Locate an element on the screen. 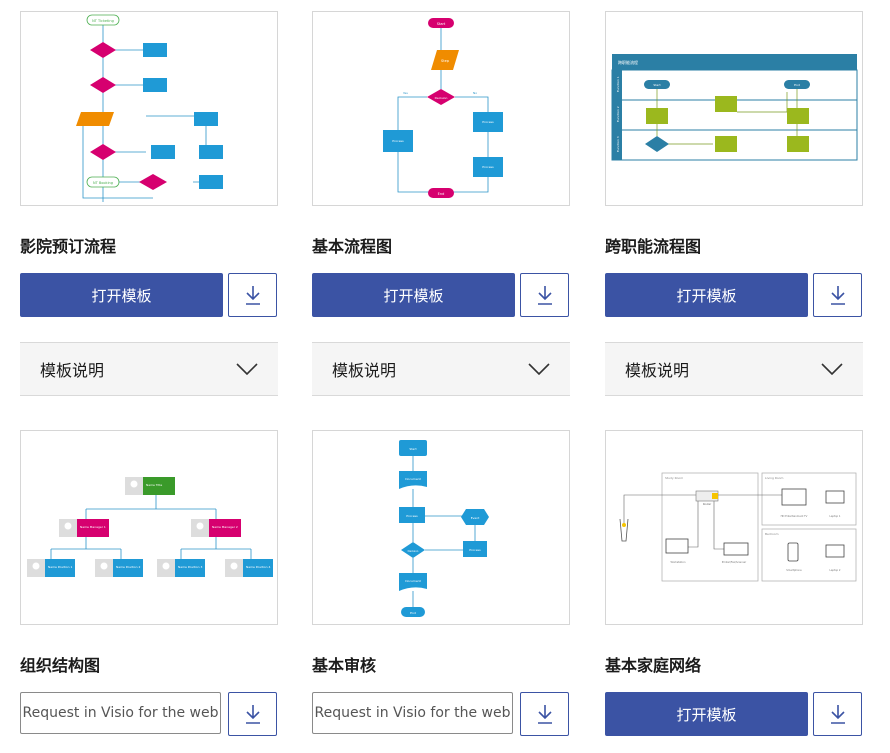  cinema-end-label: NT Booking is located at coordinates (103, 183).